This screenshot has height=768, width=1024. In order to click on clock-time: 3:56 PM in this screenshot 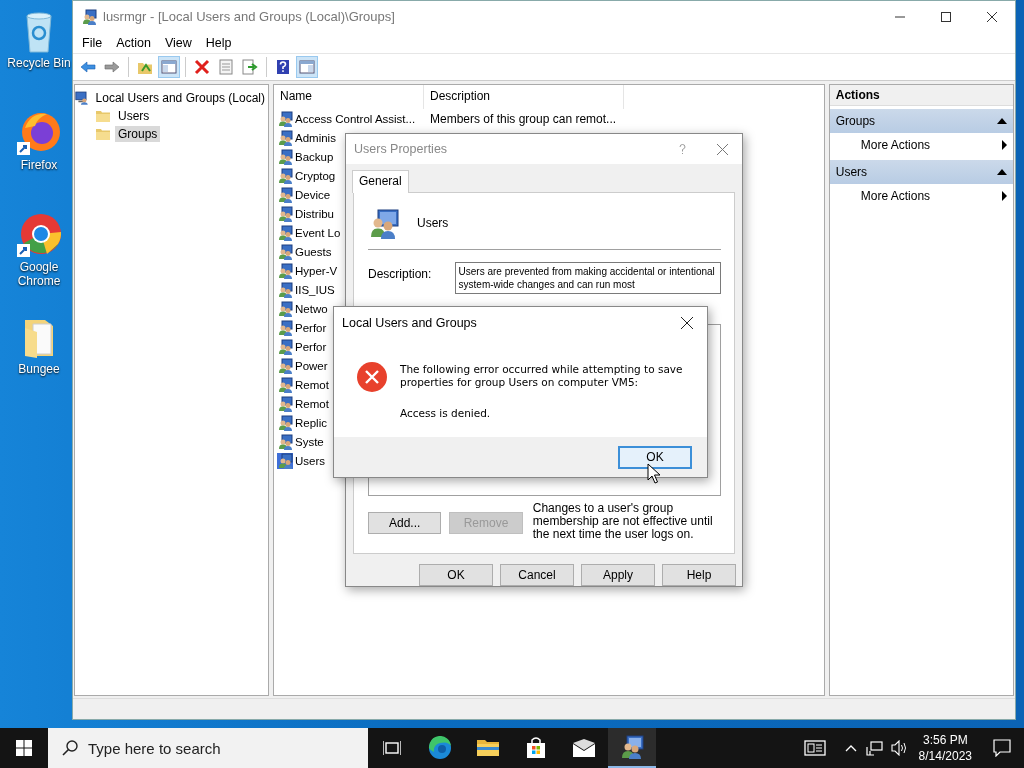, I will do `click(945, 740)`.